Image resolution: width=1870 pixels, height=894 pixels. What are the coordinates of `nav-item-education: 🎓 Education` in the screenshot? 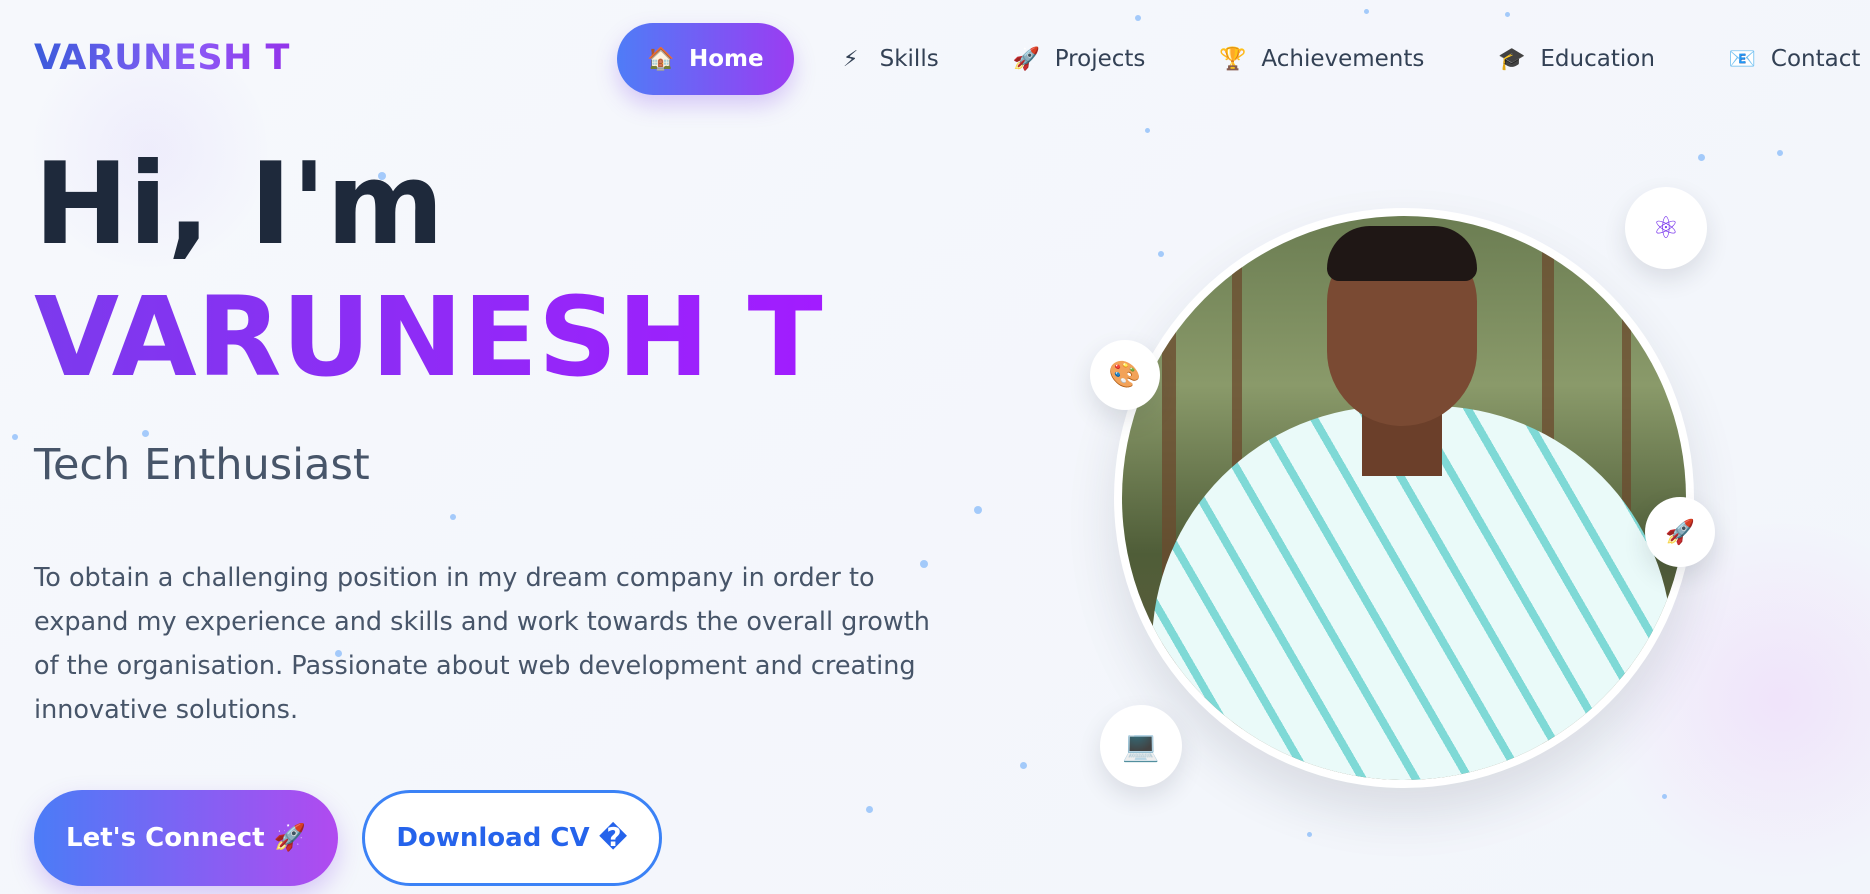 It's located at (1576, 59).